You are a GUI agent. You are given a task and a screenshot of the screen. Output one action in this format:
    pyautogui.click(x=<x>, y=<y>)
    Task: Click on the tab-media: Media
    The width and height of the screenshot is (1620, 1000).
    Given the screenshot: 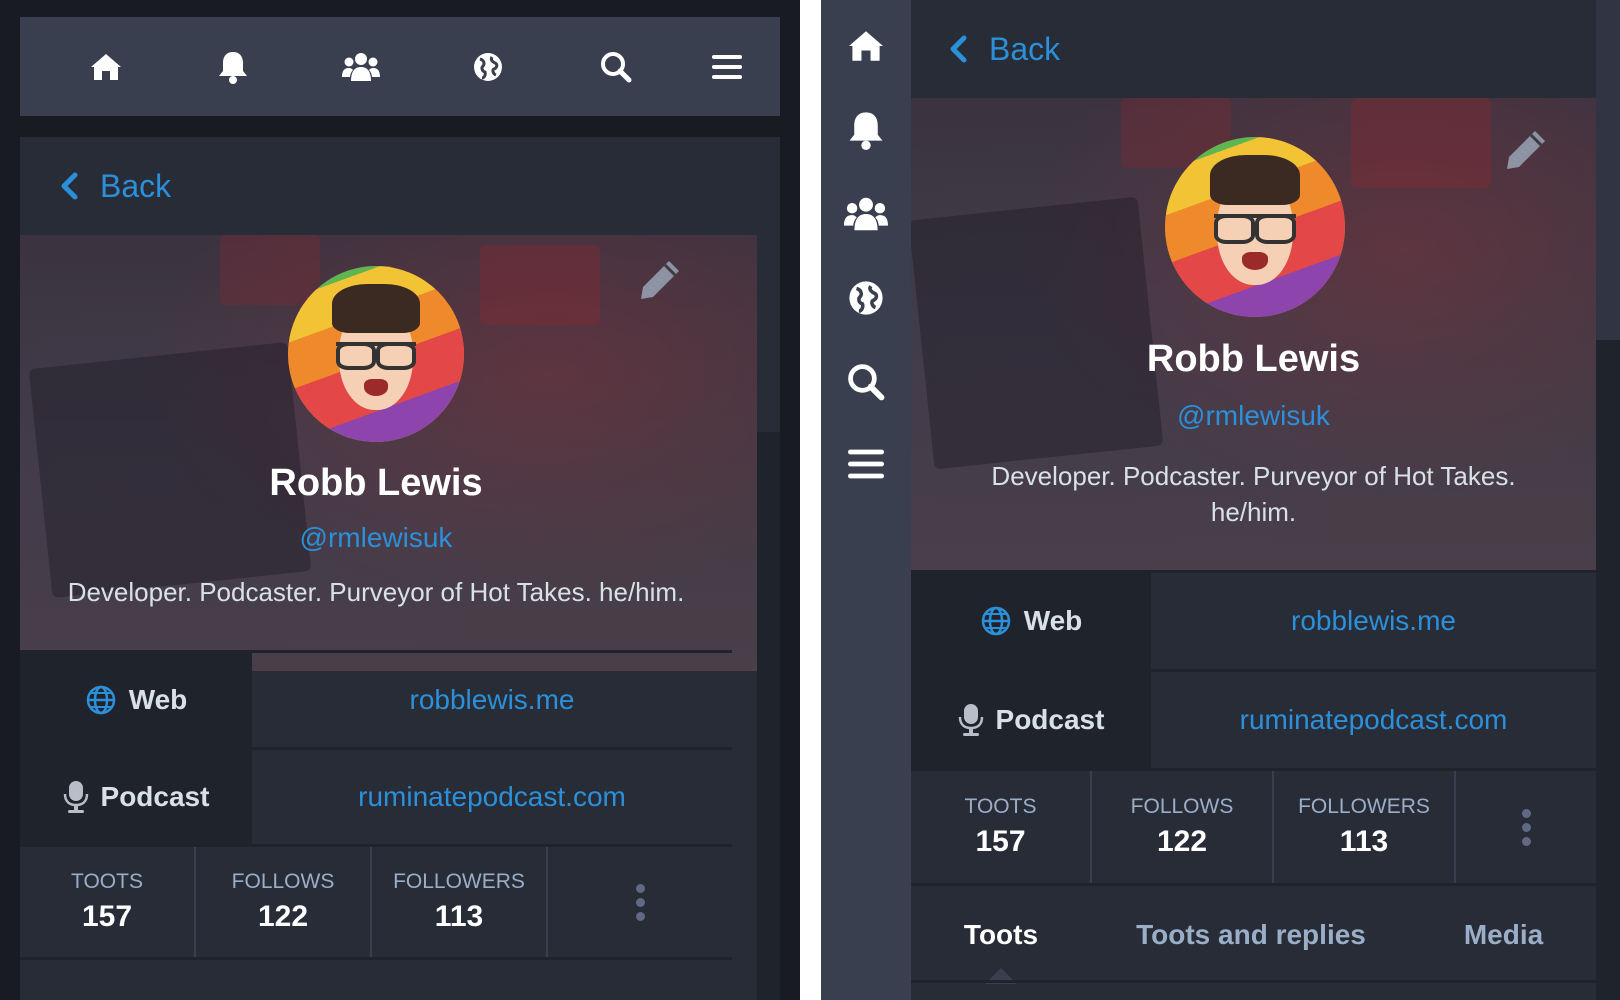 What is the action you would take?
    pyautogui.click(x=1503, y=935)
    